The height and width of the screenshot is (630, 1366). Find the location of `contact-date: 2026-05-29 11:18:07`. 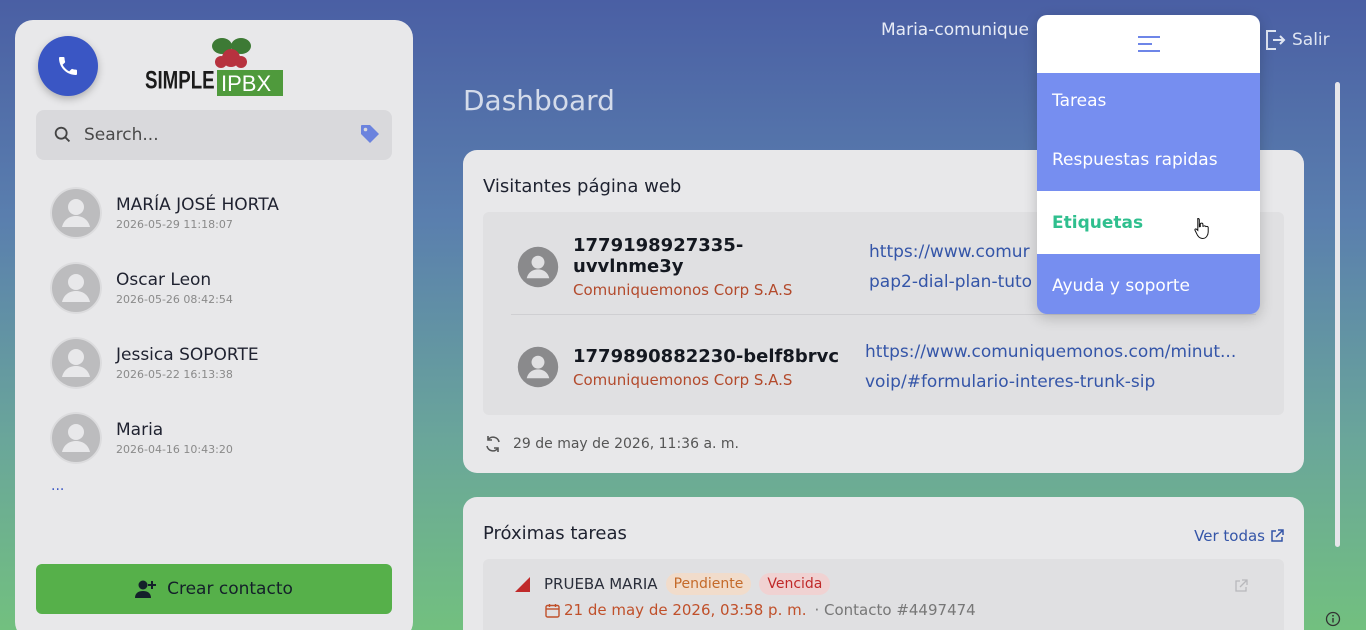

contact-date: 2026-05-29 11:18:07 is located at coordinates (174, 224).